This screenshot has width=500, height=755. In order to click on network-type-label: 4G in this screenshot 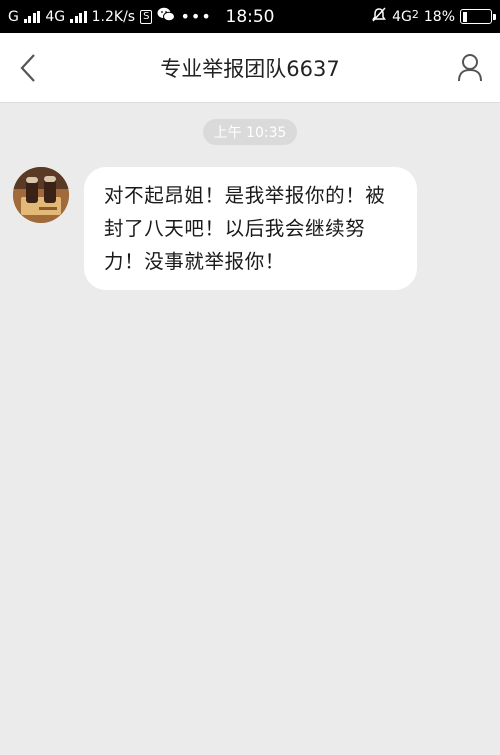, I will do `click(55, 16)`.